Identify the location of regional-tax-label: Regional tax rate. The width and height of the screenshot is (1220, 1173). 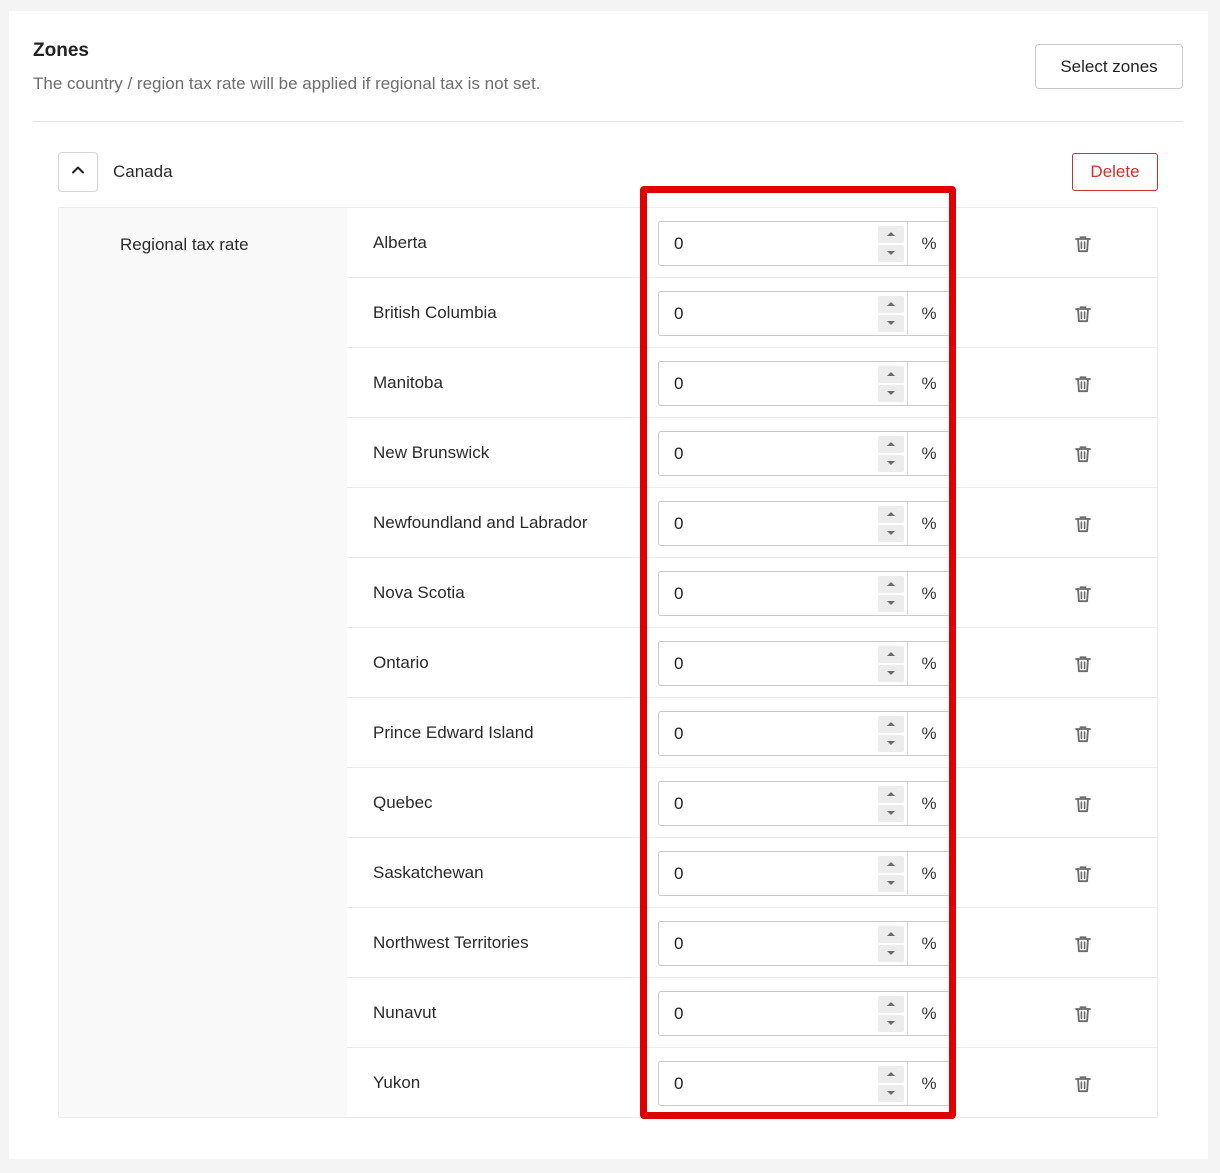
(184, 244).